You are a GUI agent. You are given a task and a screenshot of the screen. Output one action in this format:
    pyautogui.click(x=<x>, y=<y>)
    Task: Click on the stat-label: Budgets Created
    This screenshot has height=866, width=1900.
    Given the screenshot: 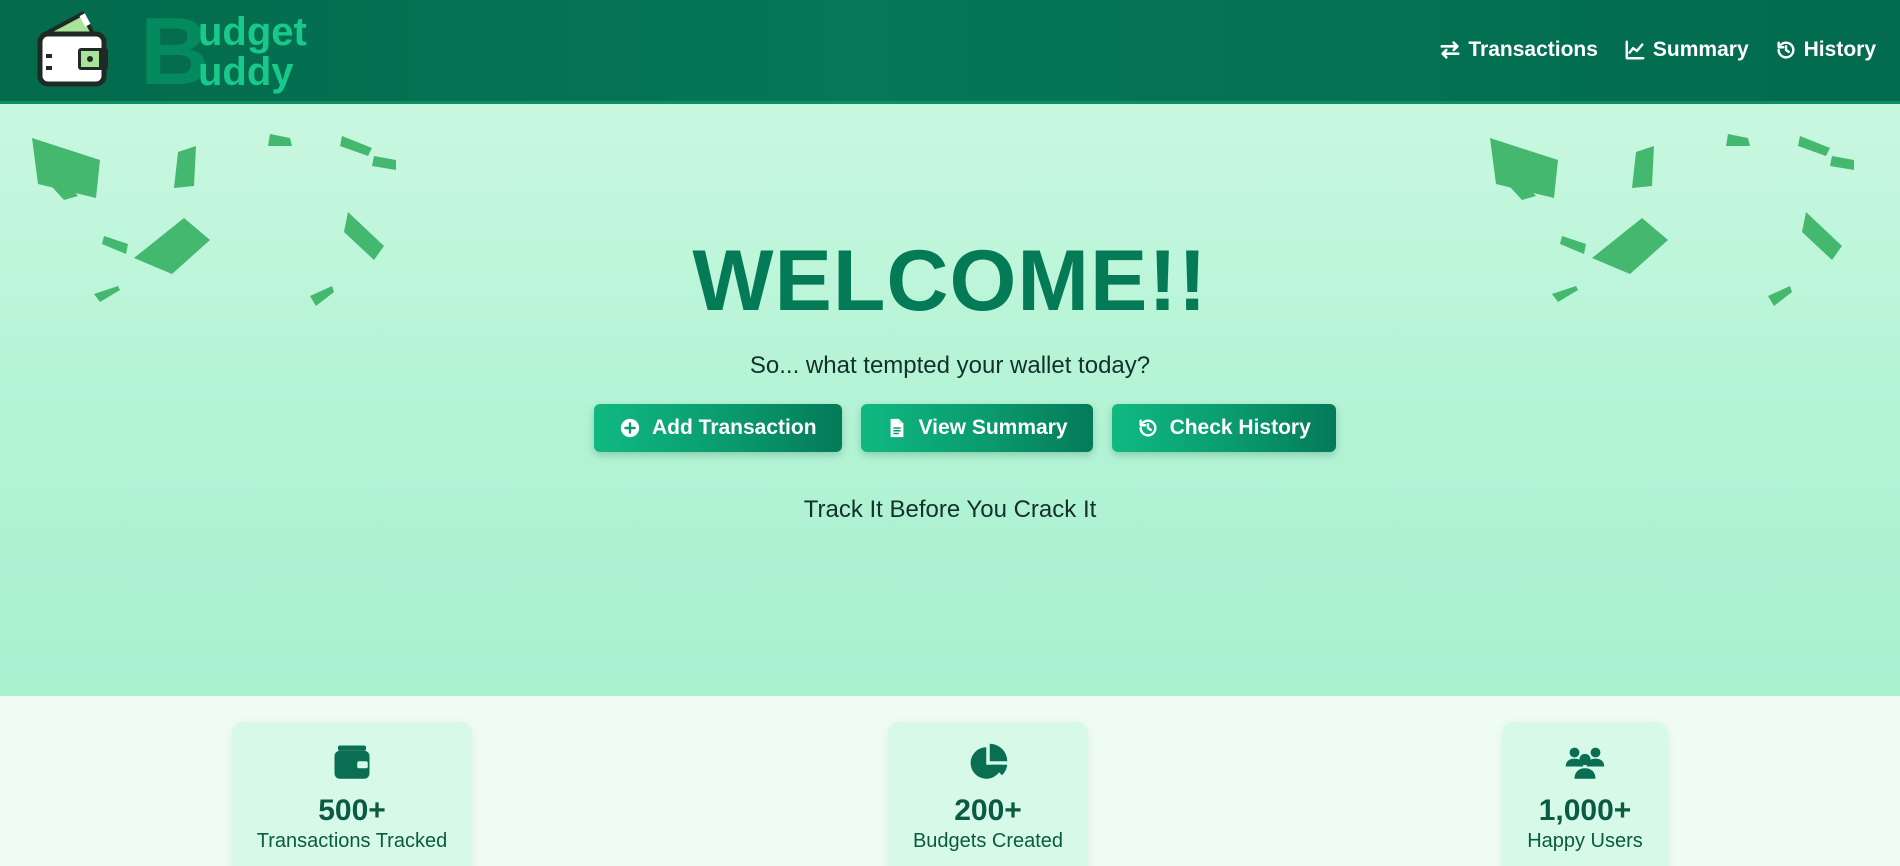 What is the action you would take?
    pyautogui.click(x=988, y=841)
    